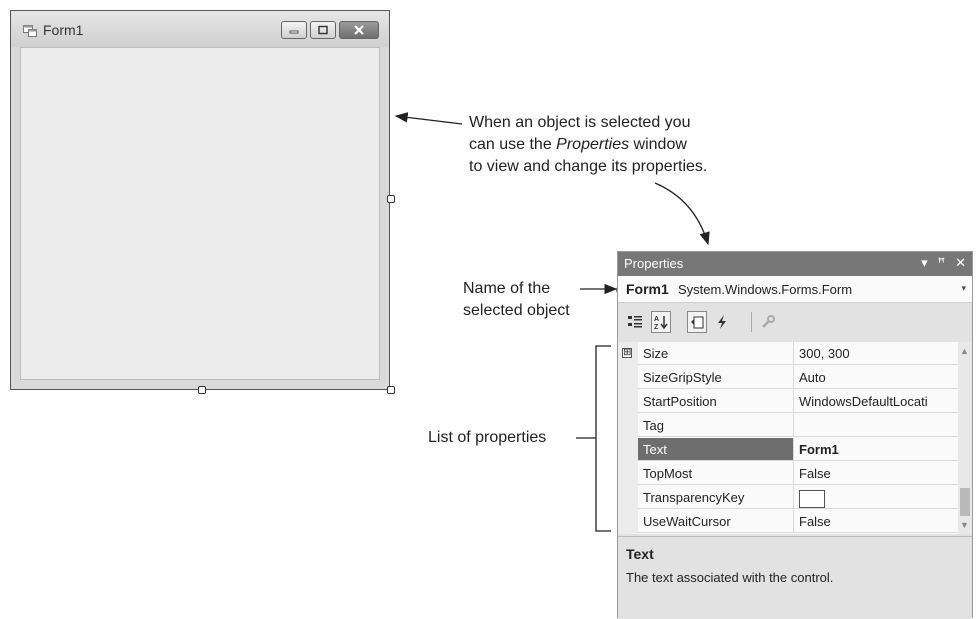  What do you see at coordinates (716, 449) in the screenshot?
I see `property-name: Text` at bounding box center [716, 449].